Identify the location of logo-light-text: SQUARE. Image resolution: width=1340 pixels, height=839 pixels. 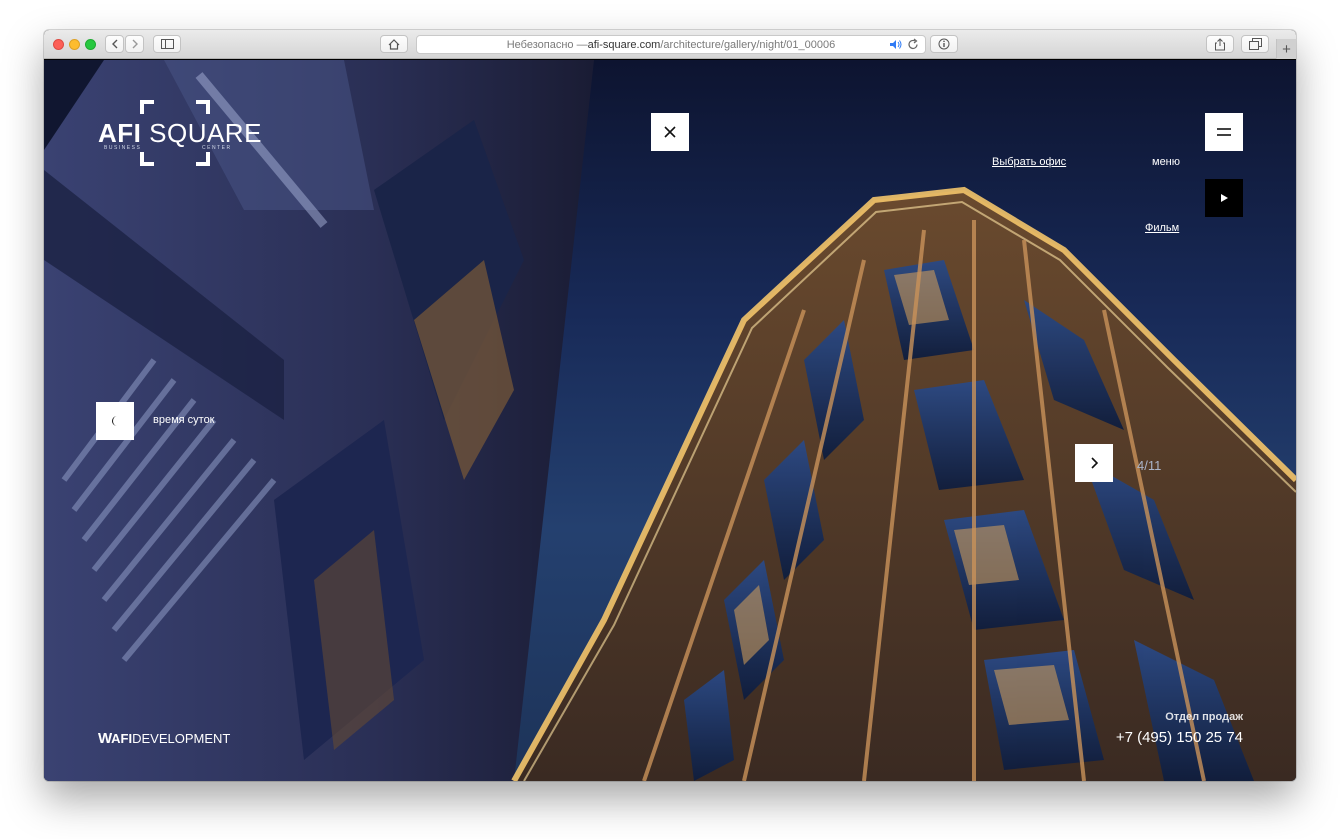
(205, 133).